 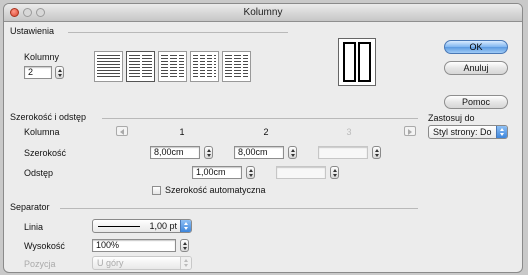 What do you see at coordinates (343, 152) in the screenshot?
I see `column-3-width-field` at bounding box center [343, 152].